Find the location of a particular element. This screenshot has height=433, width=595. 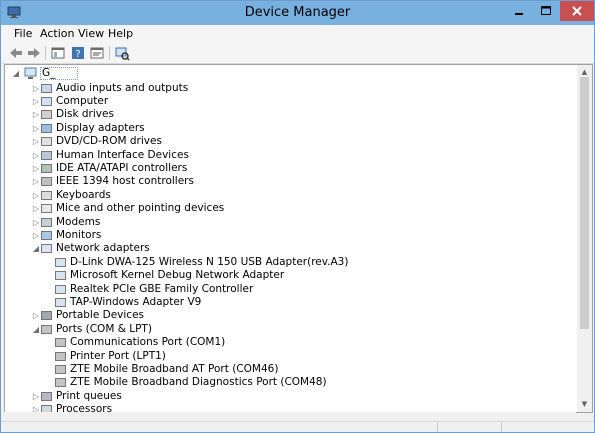

maximize-button is located at coordinates (546, 11).